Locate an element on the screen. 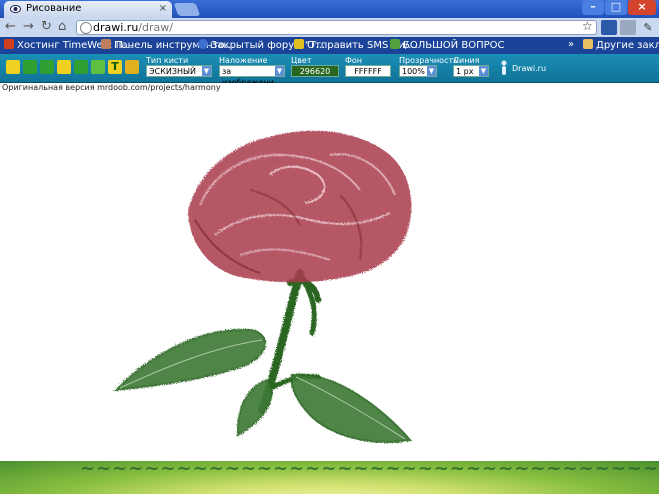 The height and width of the screenshot is (494, 659). brush-type-field: Тип кисти ЭСКИЗНЫЙ ▼ is located at coordinates (179, 66).